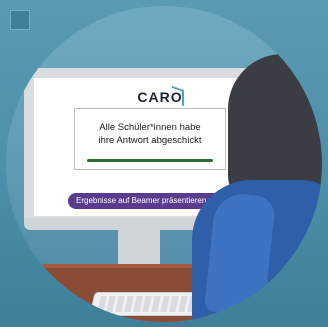 The width and height of the screenshot is (328, 327). What do you see at coordinates (150, 160) in the screenshot?
I see `progress-bar` at bounding box center [150, 160].